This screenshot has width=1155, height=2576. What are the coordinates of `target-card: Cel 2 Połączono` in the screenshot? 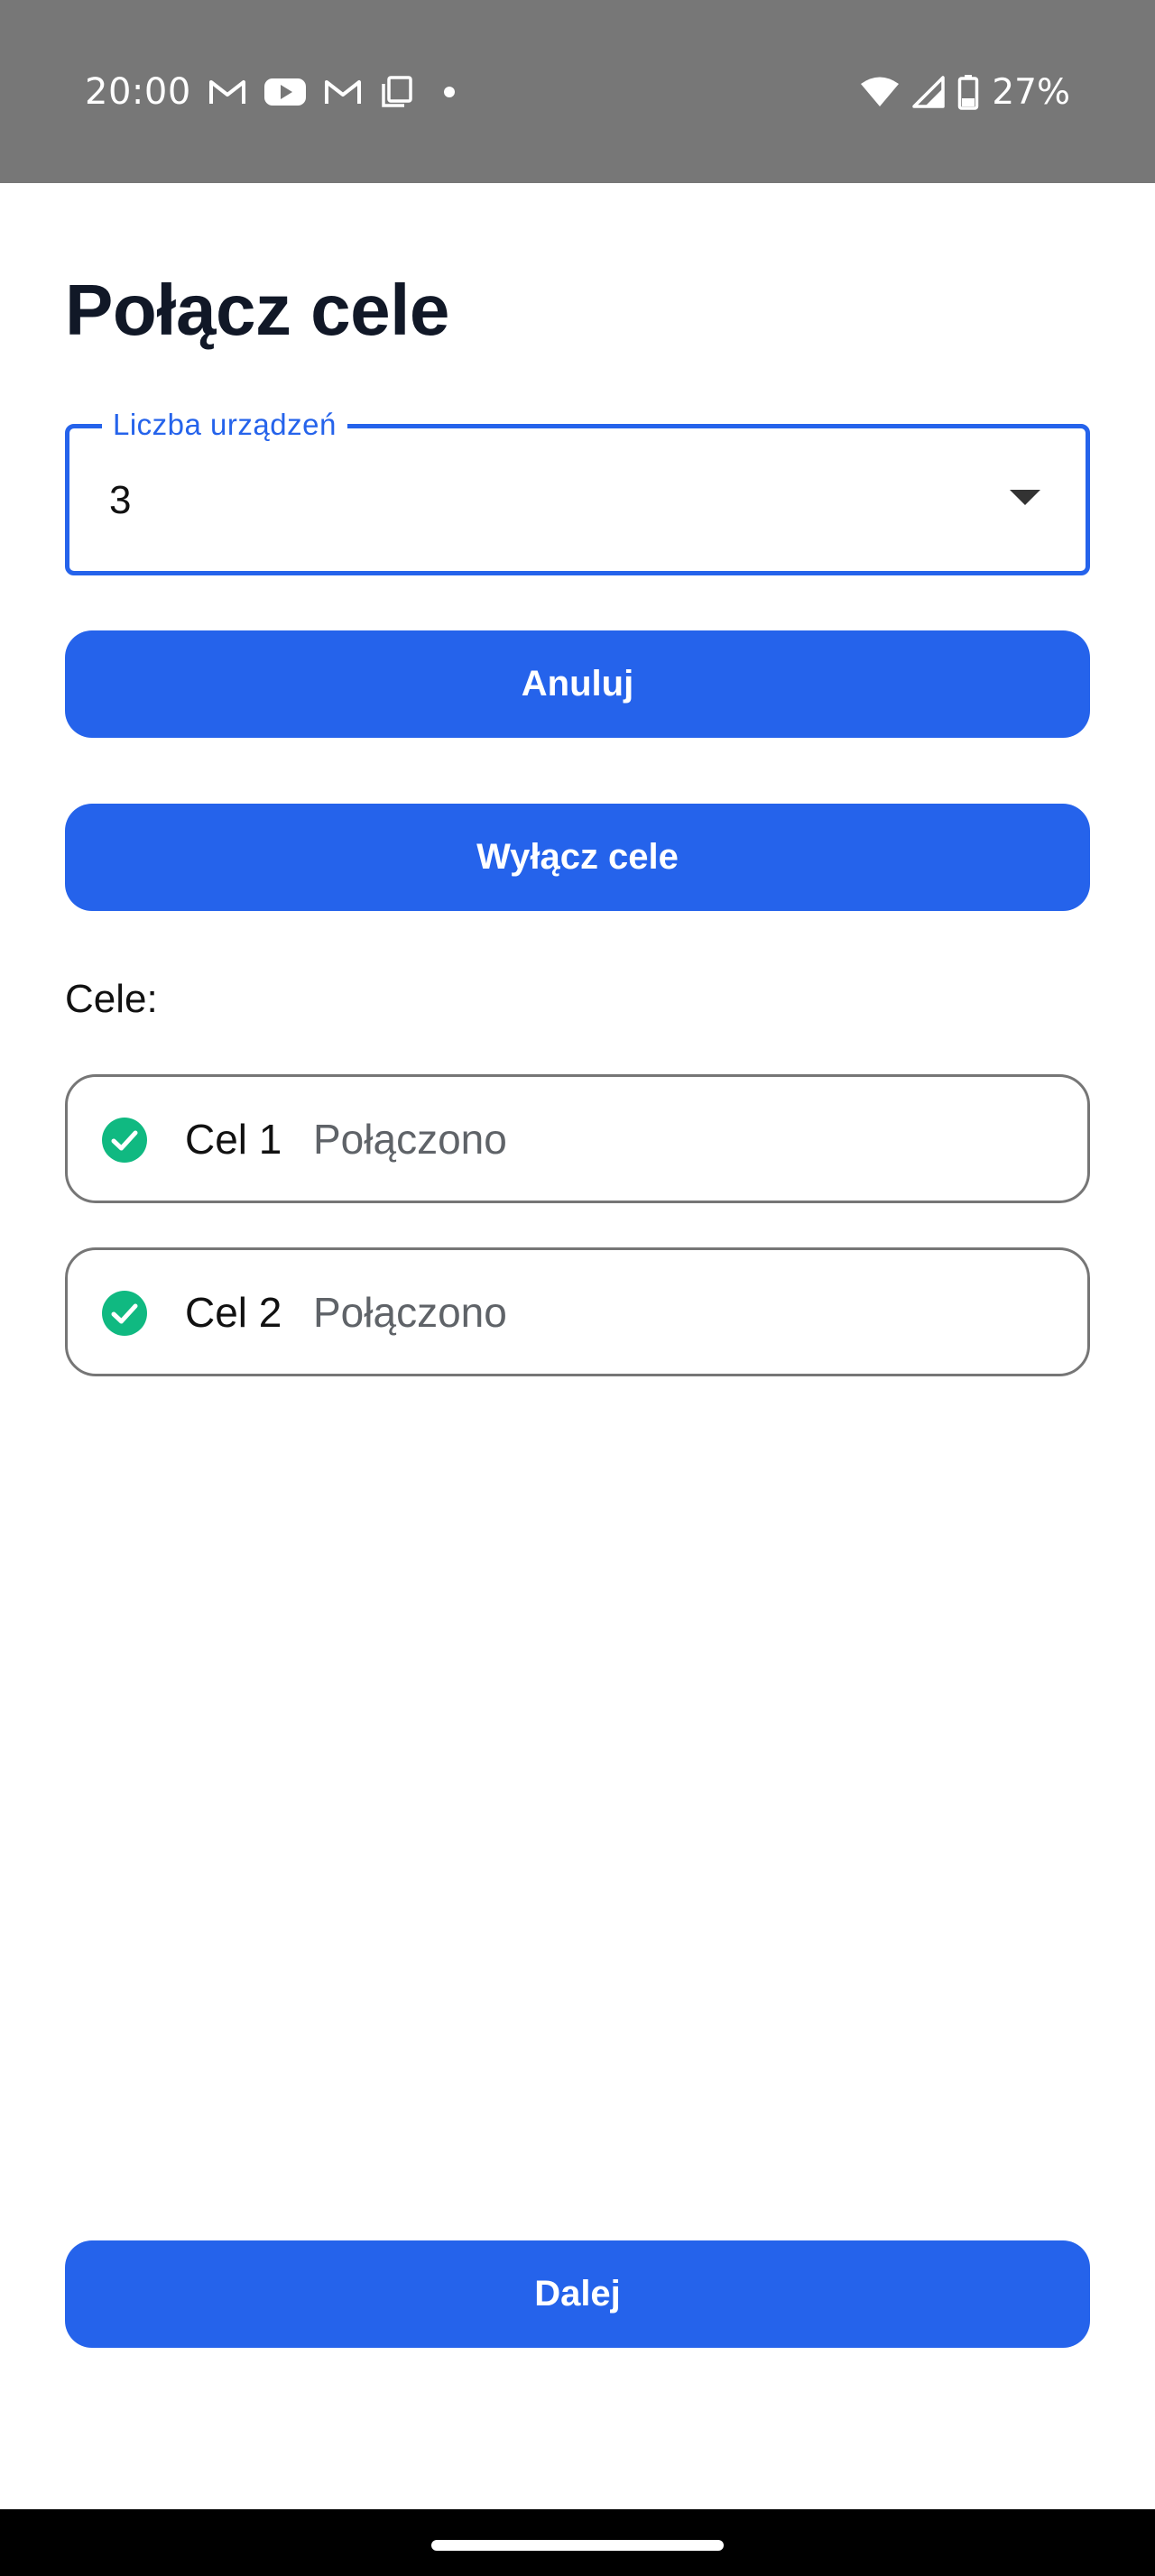 It's located at (577, 1311).